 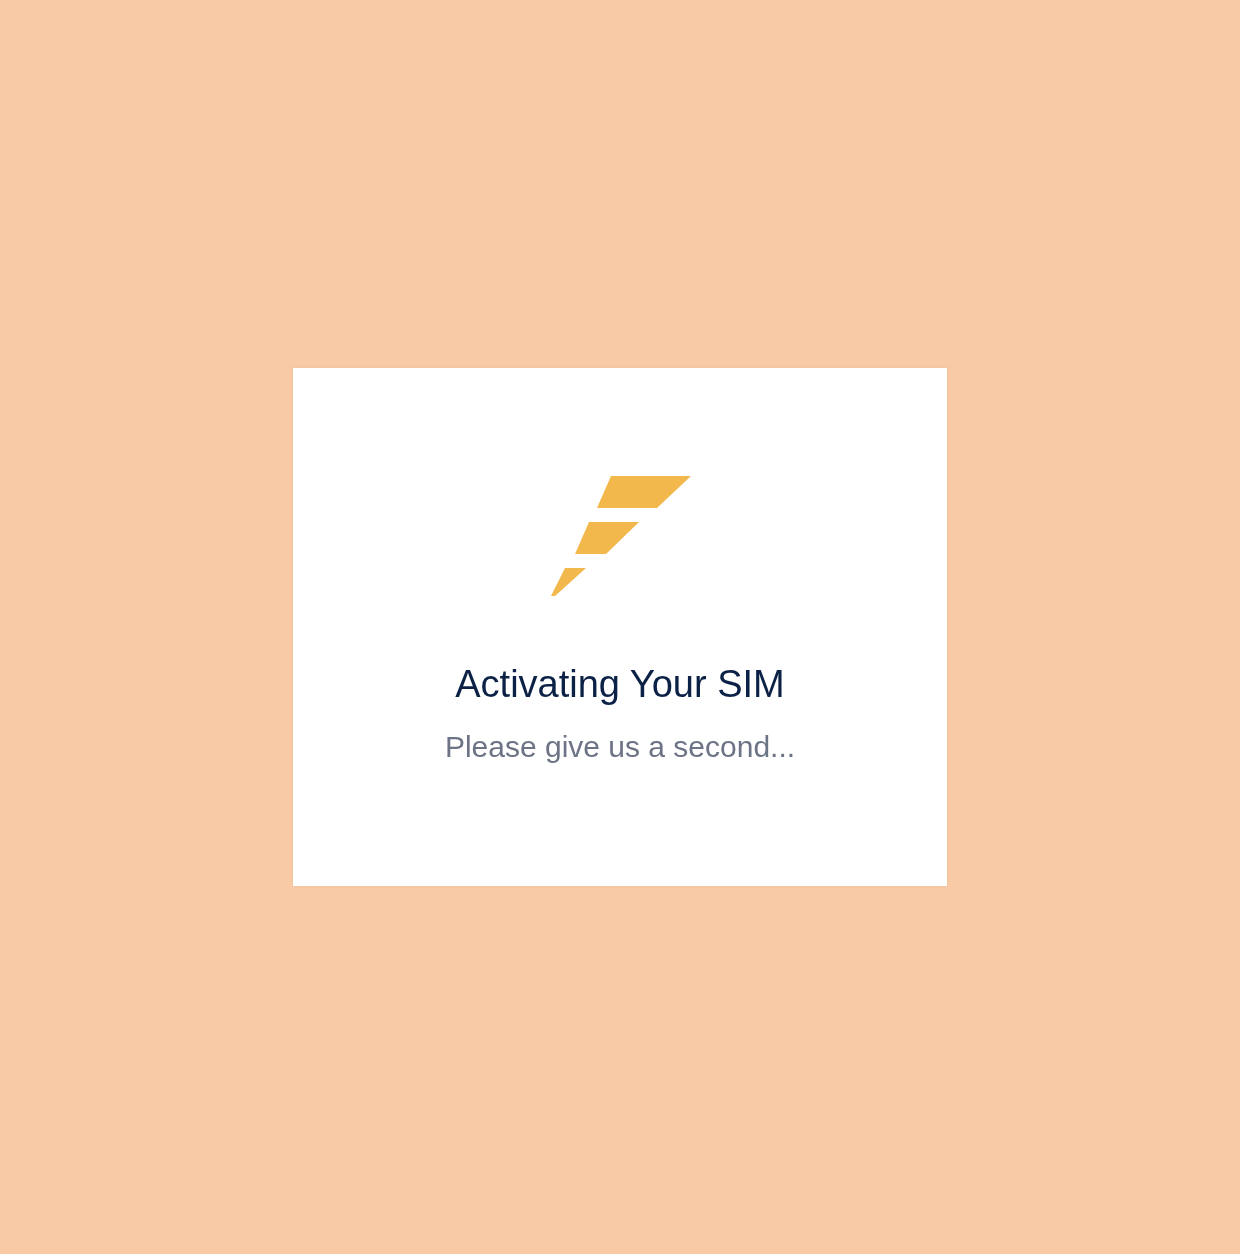 I want to click on dialog-title: Activating Your SIM, so click(x=620, y=684).